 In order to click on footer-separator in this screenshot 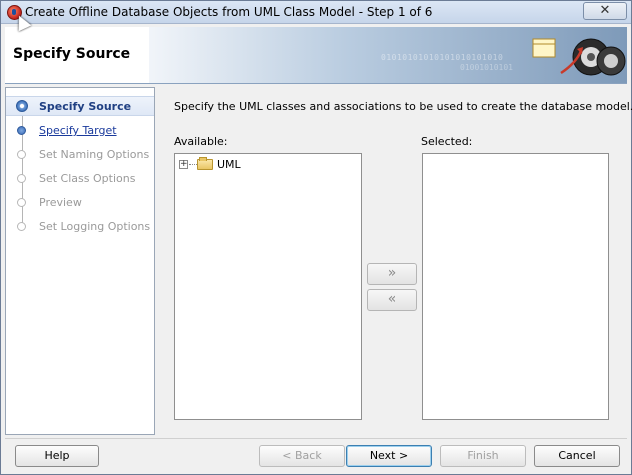, I will do `click(316, 438)`.